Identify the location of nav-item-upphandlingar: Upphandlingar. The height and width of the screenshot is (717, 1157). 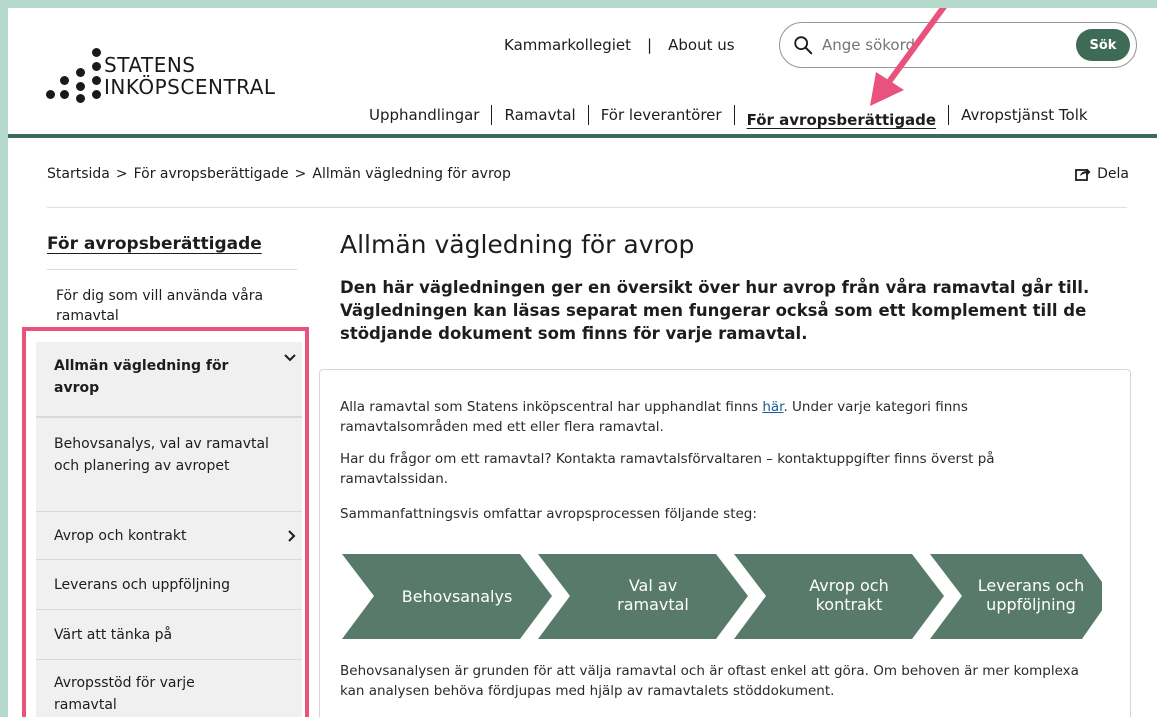
(430, 115).